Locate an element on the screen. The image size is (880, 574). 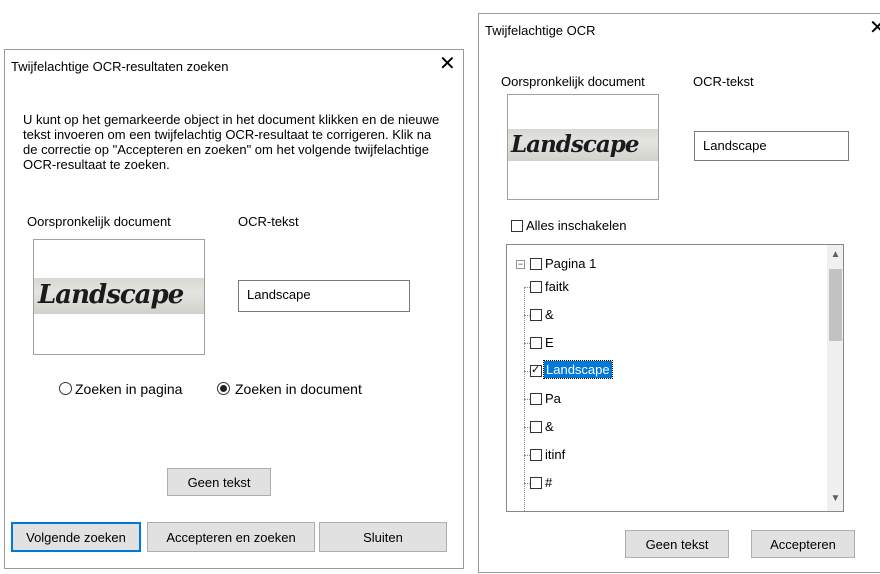
tree-item-label: itinf is located at coordinates (555, 454).